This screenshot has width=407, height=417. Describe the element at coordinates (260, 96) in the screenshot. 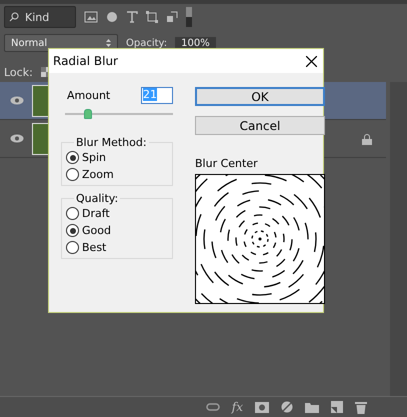

I see `dialog-button: OK` at that location.